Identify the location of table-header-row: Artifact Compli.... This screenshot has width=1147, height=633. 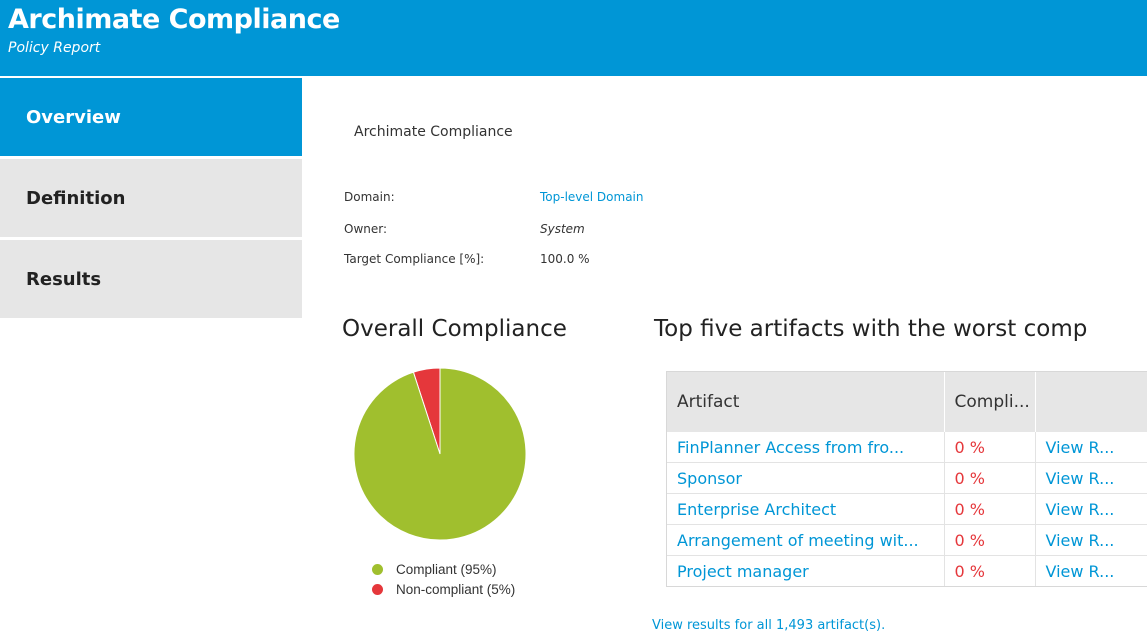
(907, 402).